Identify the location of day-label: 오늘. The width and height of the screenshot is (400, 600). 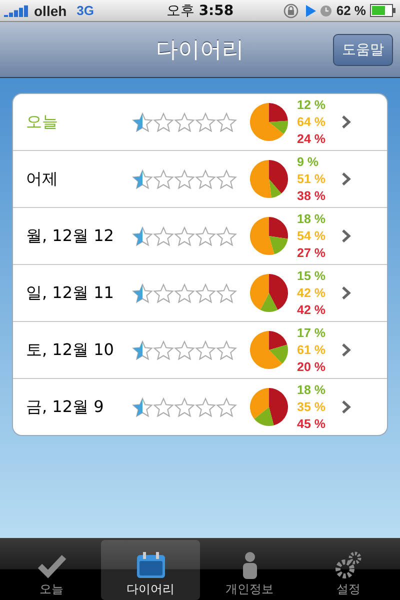
(42, 122).